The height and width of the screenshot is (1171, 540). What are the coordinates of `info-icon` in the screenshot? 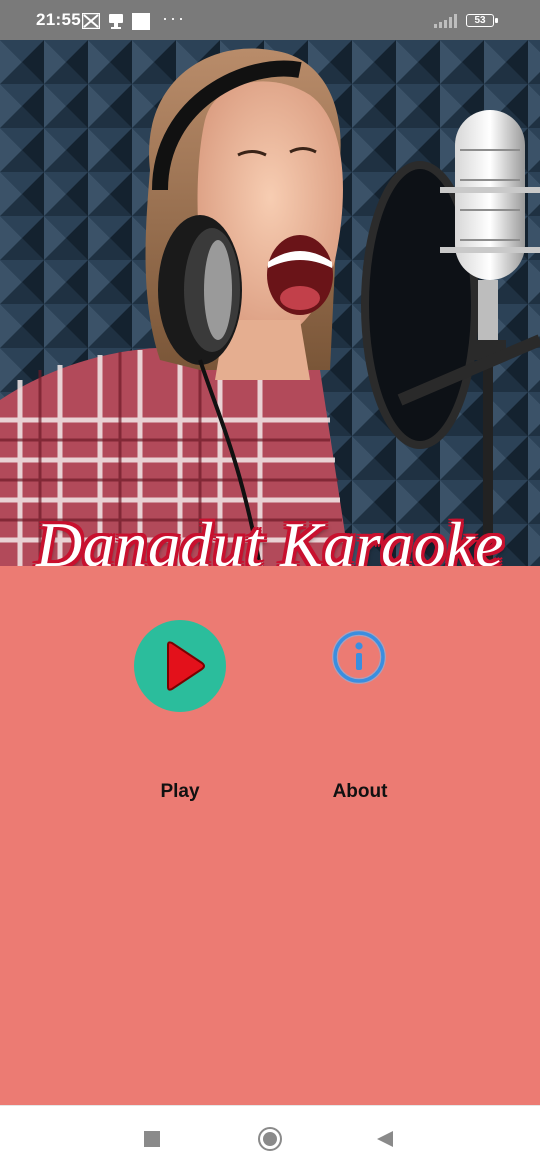 It's located at (359, 657).